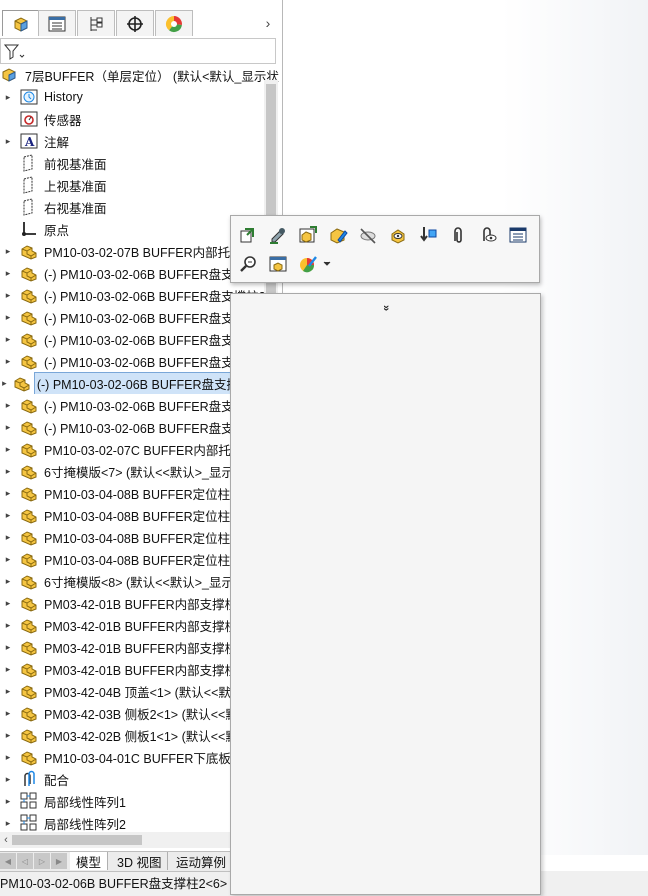 The image size is (648, 896). I want to click on tree-root-assembly: 7层BUFFER（单层定位） (默认<默认_显示状, so click(141, 75).